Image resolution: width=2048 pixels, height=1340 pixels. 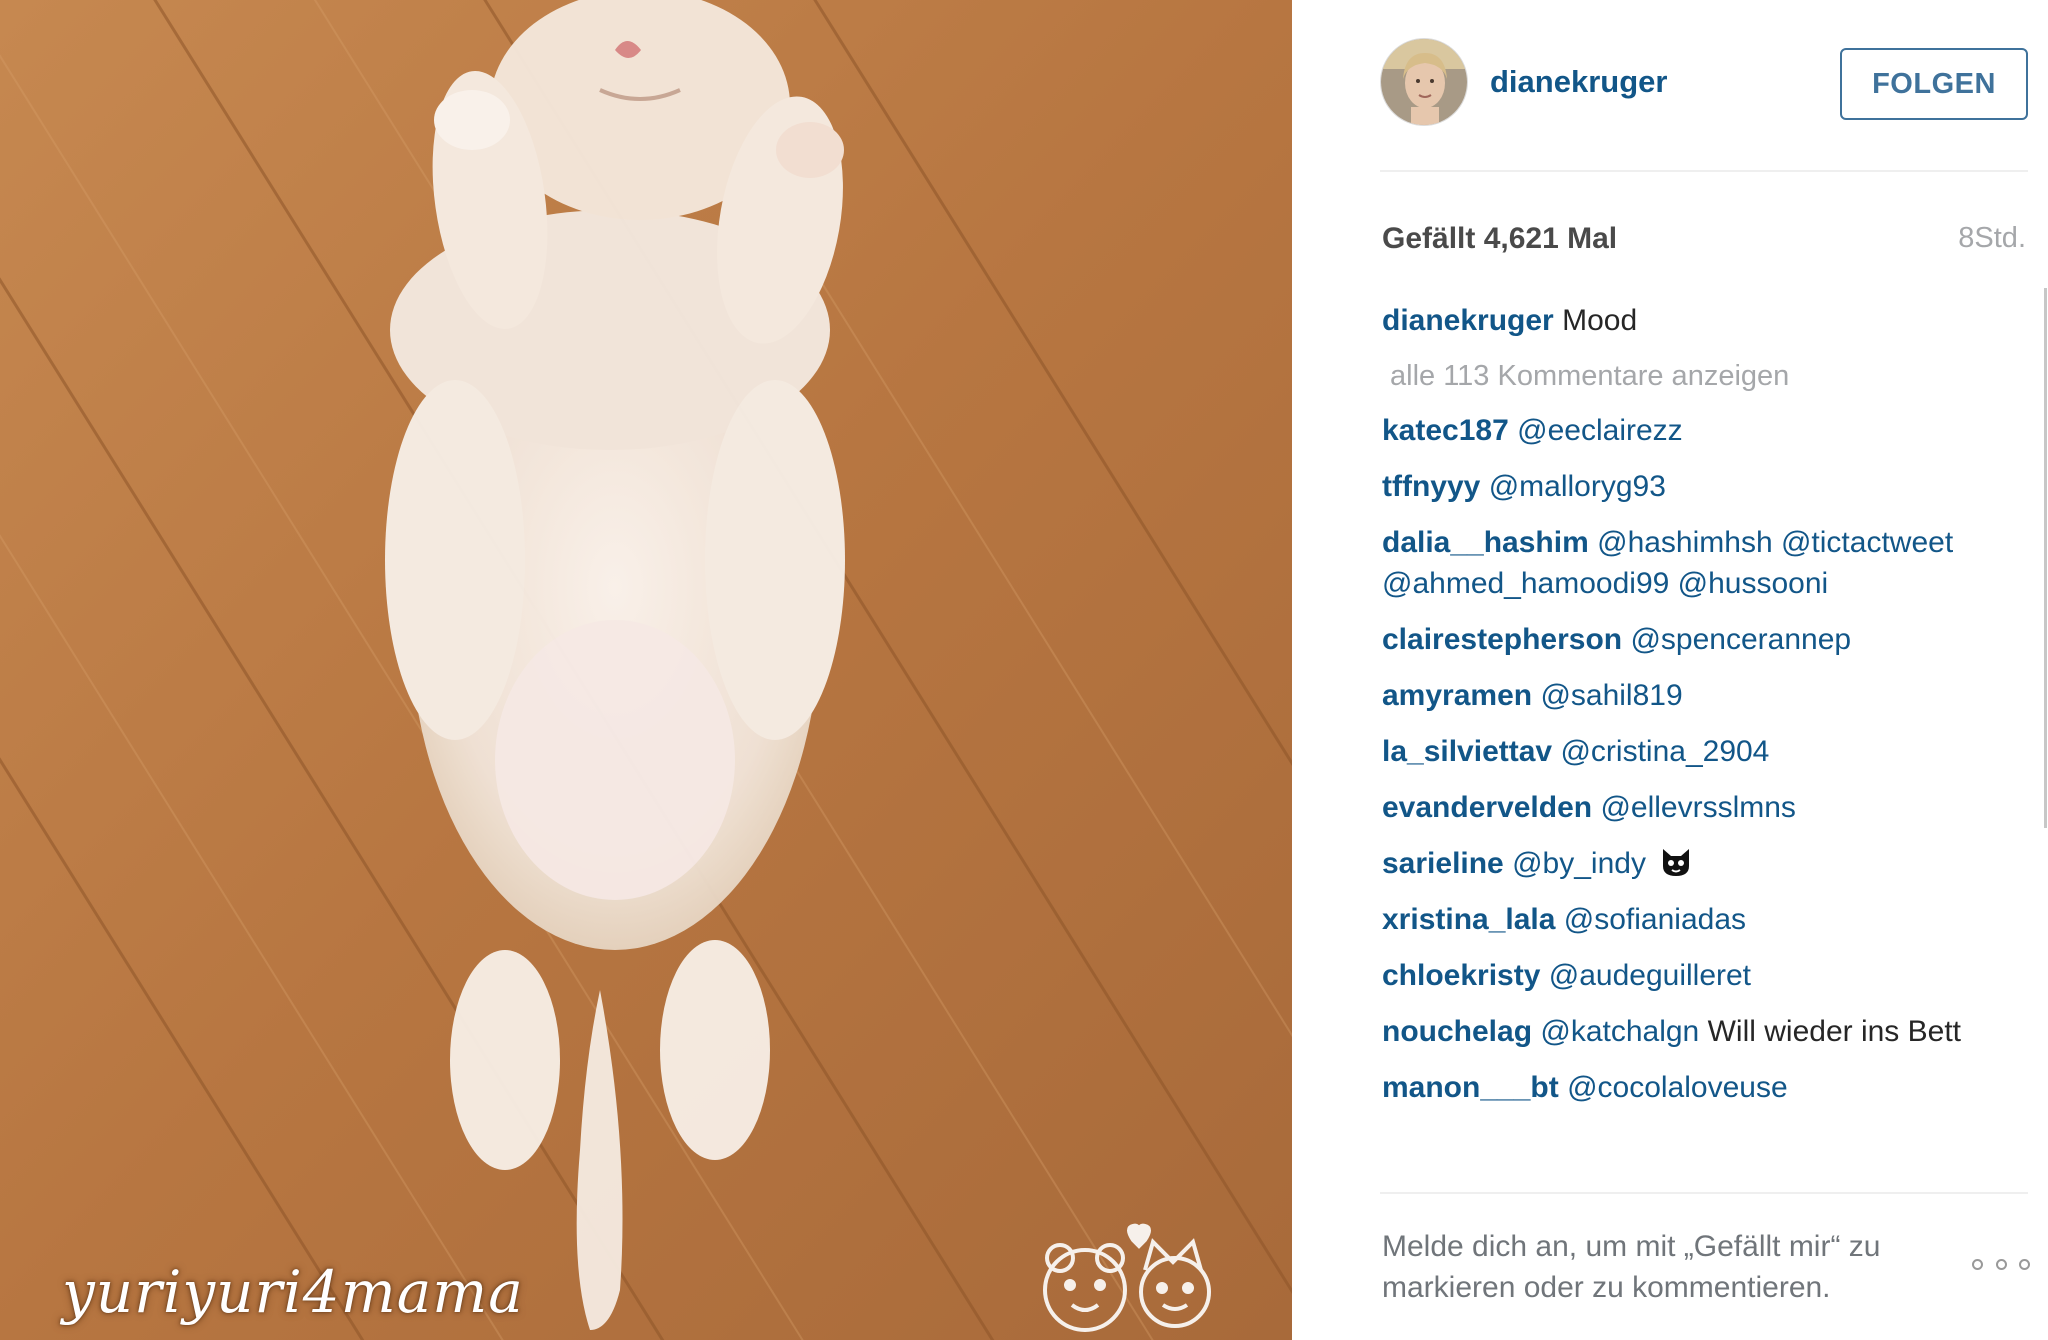 What do you see at coordinates (1611, 695) in the screenshot?
I see `comment-mention: @sahil819` at bounding box center [1611, 695].